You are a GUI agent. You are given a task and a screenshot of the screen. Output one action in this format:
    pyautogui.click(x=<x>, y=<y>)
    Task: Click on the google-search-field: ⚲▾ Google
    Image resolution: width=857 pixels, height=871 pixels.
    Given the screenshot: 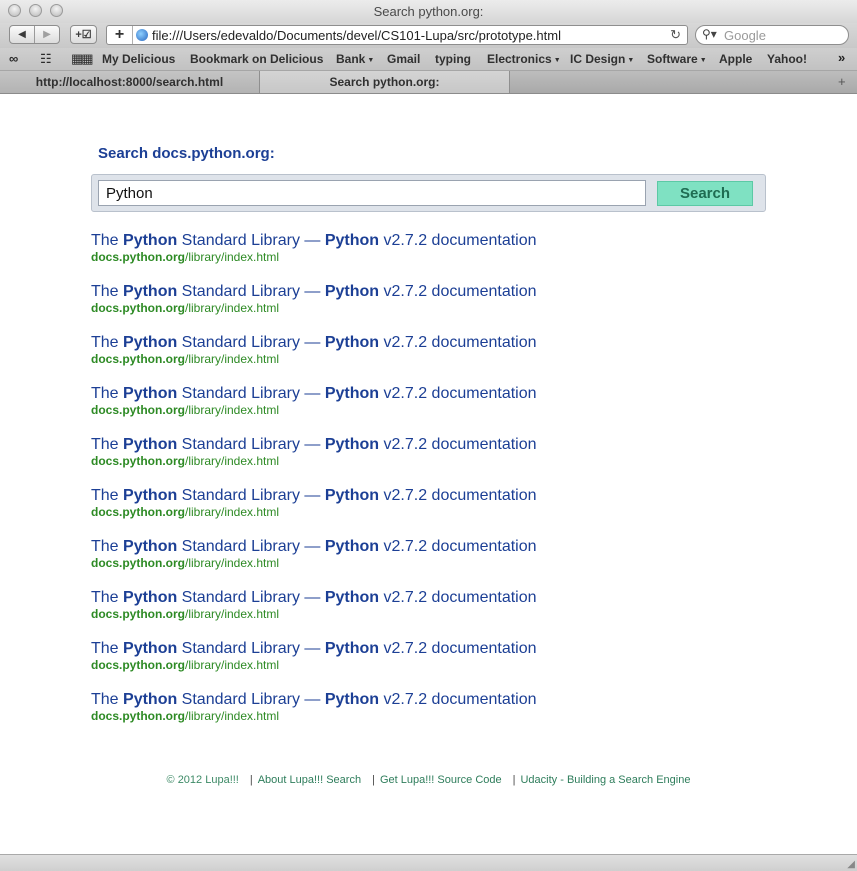 What is the action you would take?
    pyautogui.click(x=772, y=35)
    